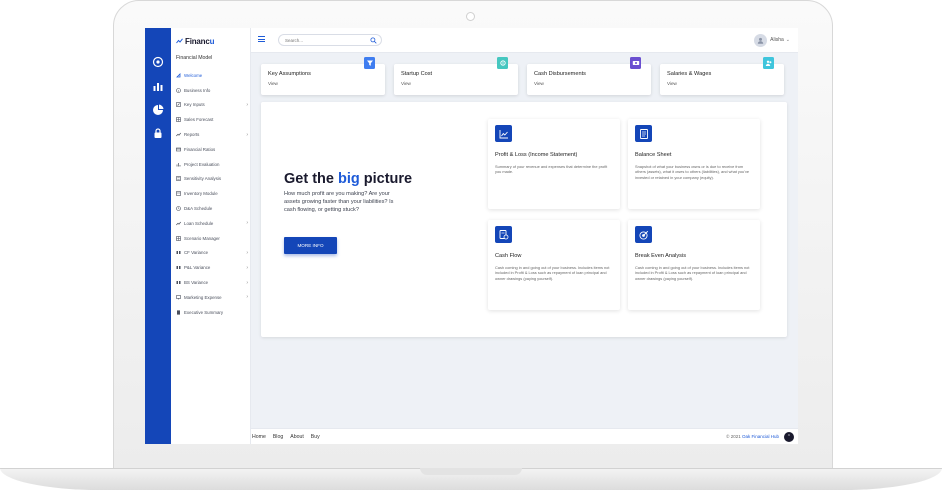  I want to click on key-card-cash-disbursements: Cash Disbursements View, so click(589, 76).